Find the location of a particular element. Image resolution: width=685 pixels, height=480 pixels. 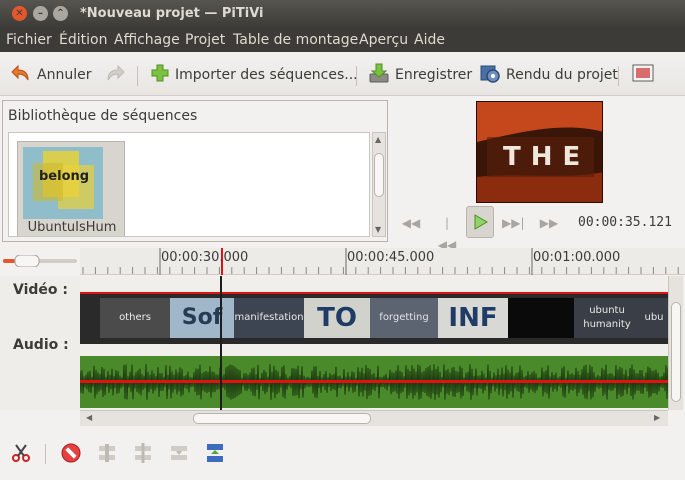

rewind-button: ◀◀ is located at coordinates (411, 223).